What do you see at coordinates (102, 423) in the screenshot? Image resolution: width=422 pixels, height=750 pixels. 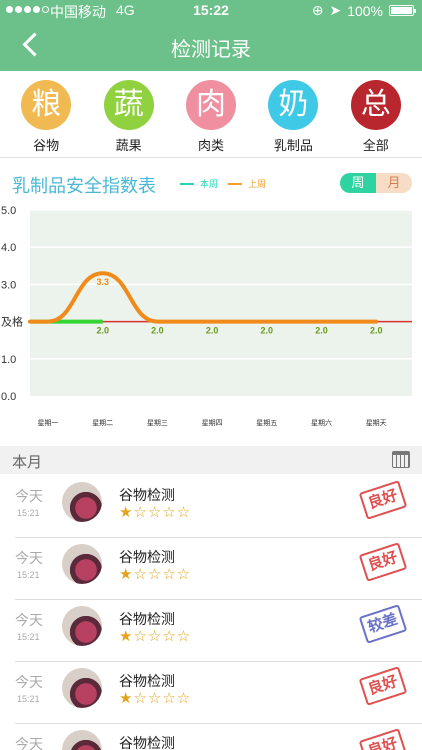 I see `x-tick-label: 星期二` at bounding box center [102, 423].